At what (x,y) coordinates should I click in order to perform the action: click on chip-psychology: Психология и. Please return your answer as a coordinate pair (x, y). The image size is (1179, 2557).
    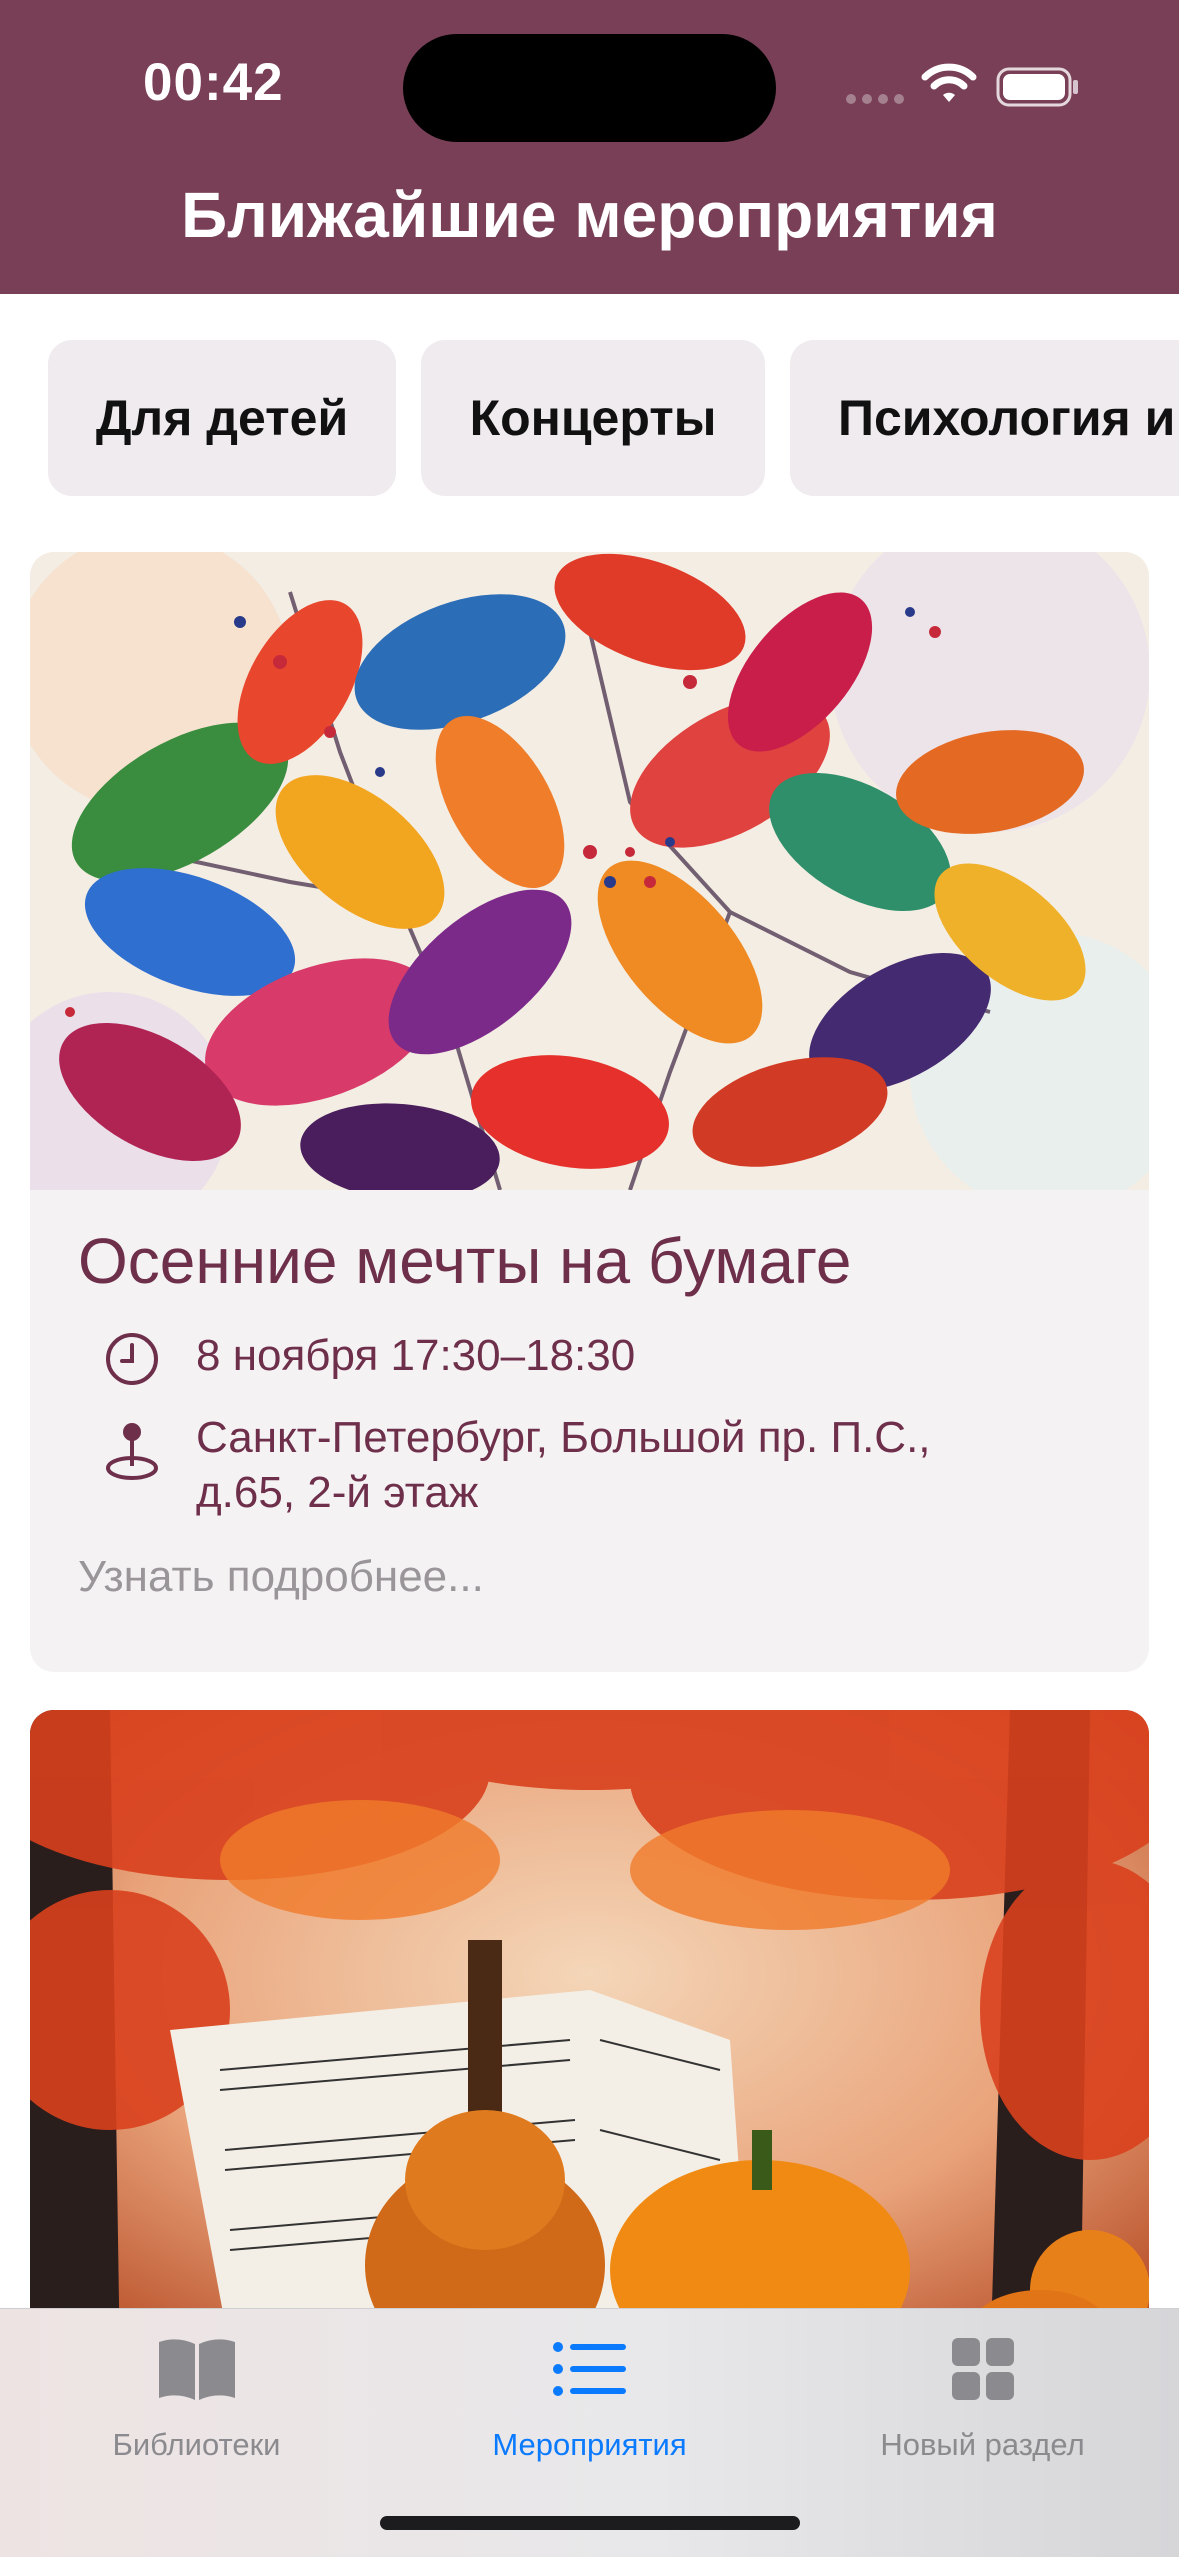
    Looking at the image, I should click on (984, 418).